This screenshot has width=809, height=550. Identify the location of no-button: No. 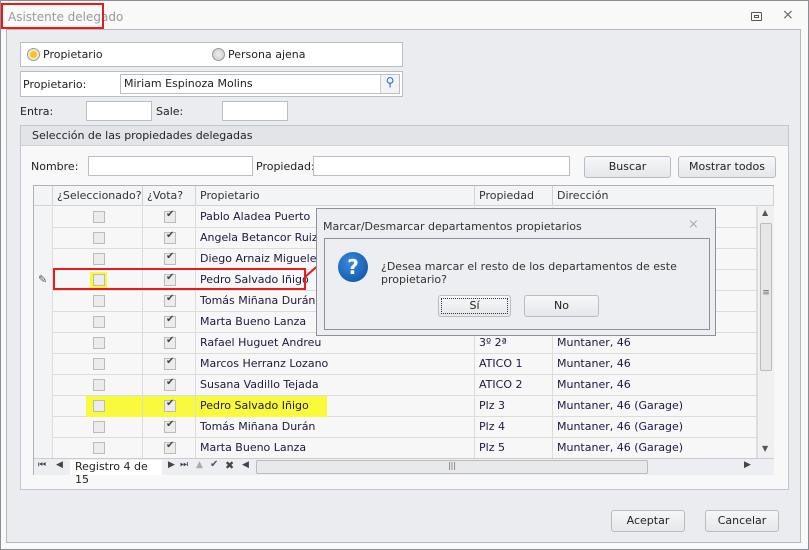
(561, 306).